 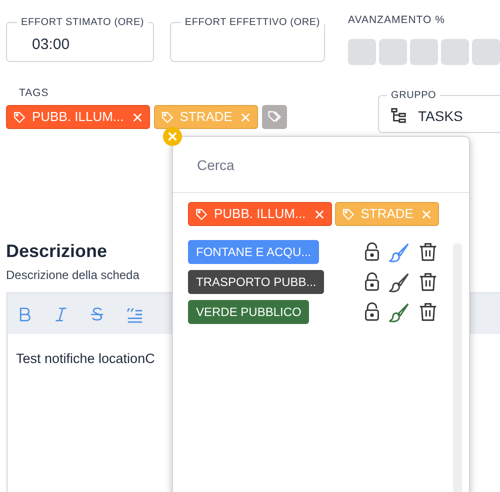 What do you see at coordinates (249, 312) in the screenshot?
I see `tag-option: VERDE PUBBLICO` at bounding box center [249, 312].